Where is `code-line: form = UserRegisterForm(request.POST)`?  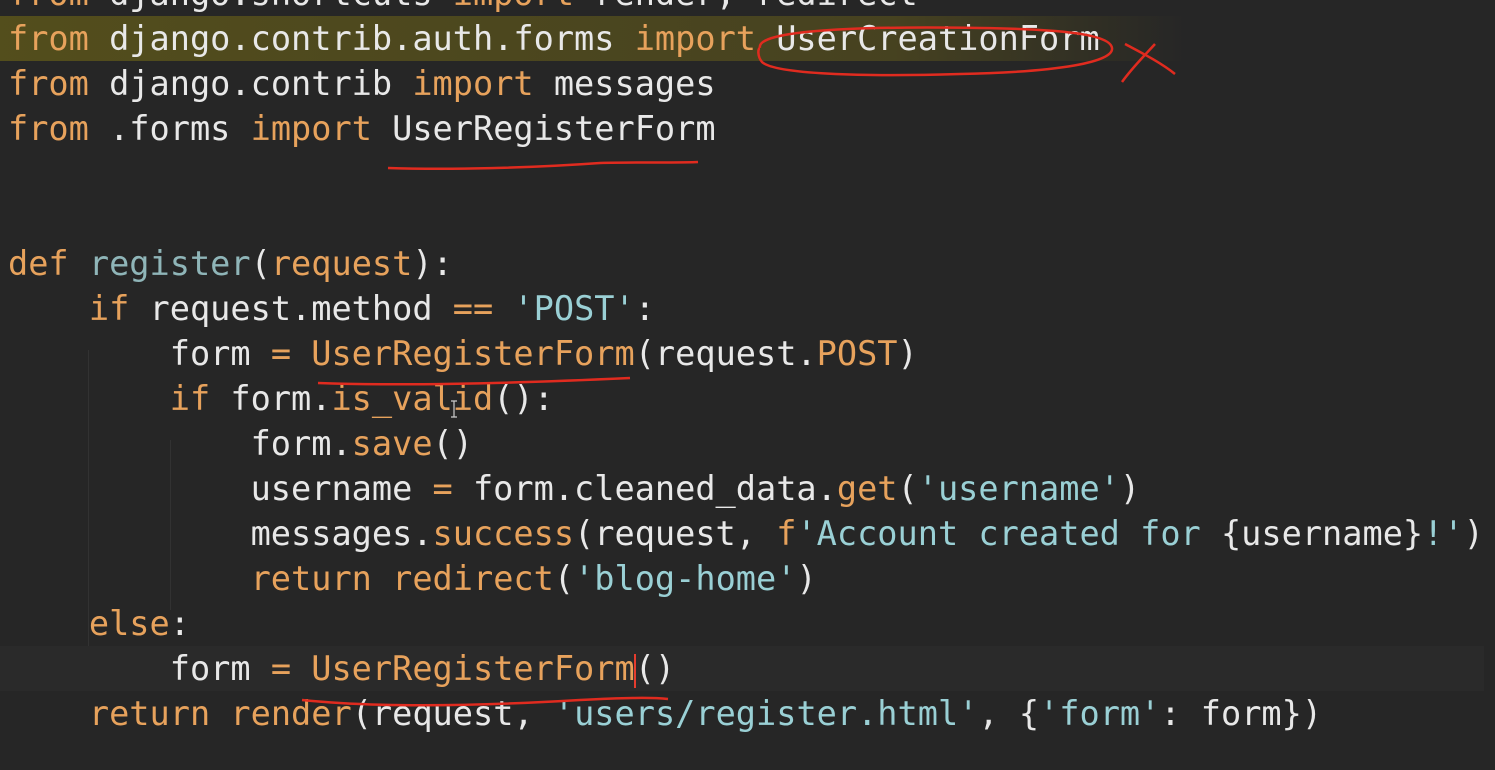
code-line: form = UserRegisterForm(request.POST) is located at coordinates (742, 353).